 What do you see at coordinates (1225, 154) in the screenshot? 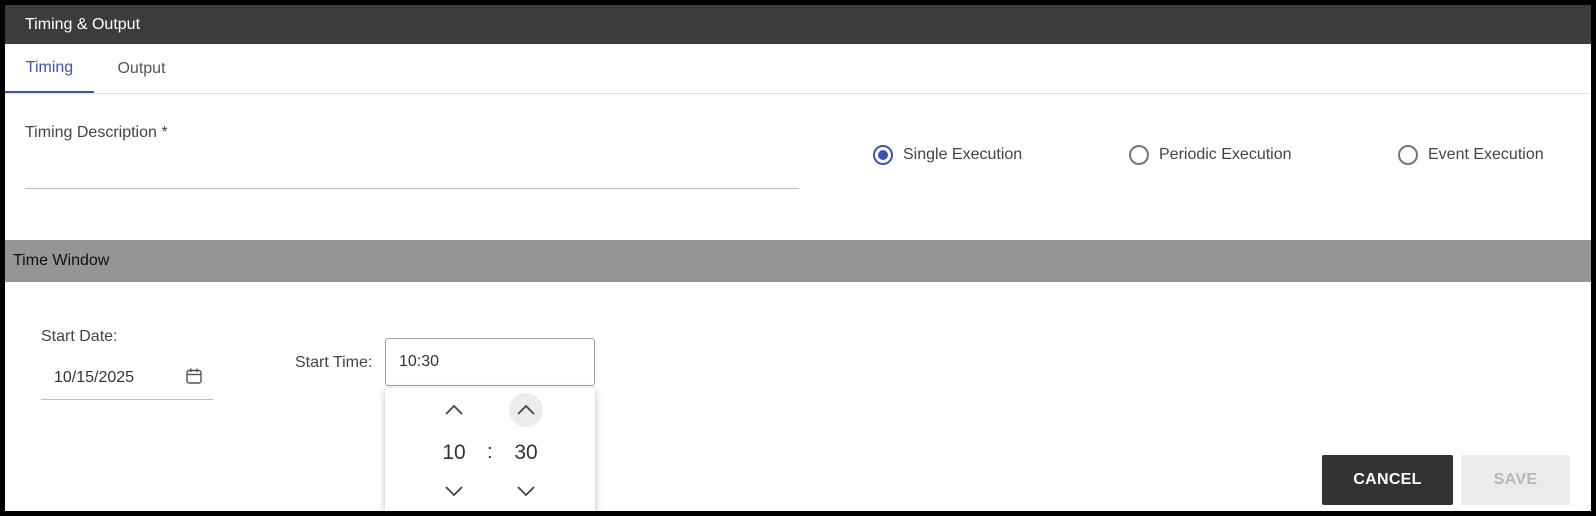
I see `radio-label: Periodic Execution` at bounding box center [1225, 154].